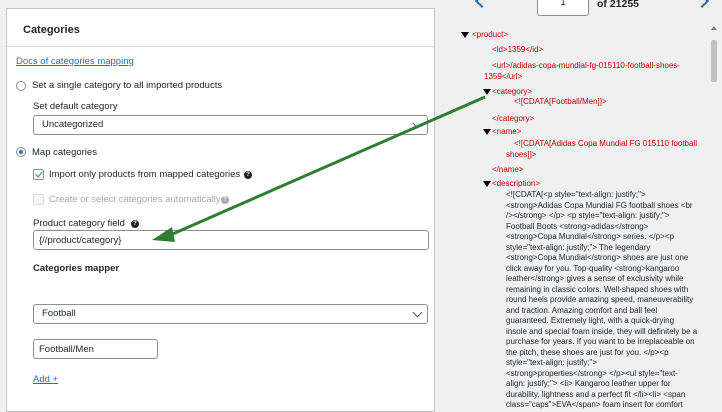  I want to click on map-categories-label: Map categories, so click(64, 152).